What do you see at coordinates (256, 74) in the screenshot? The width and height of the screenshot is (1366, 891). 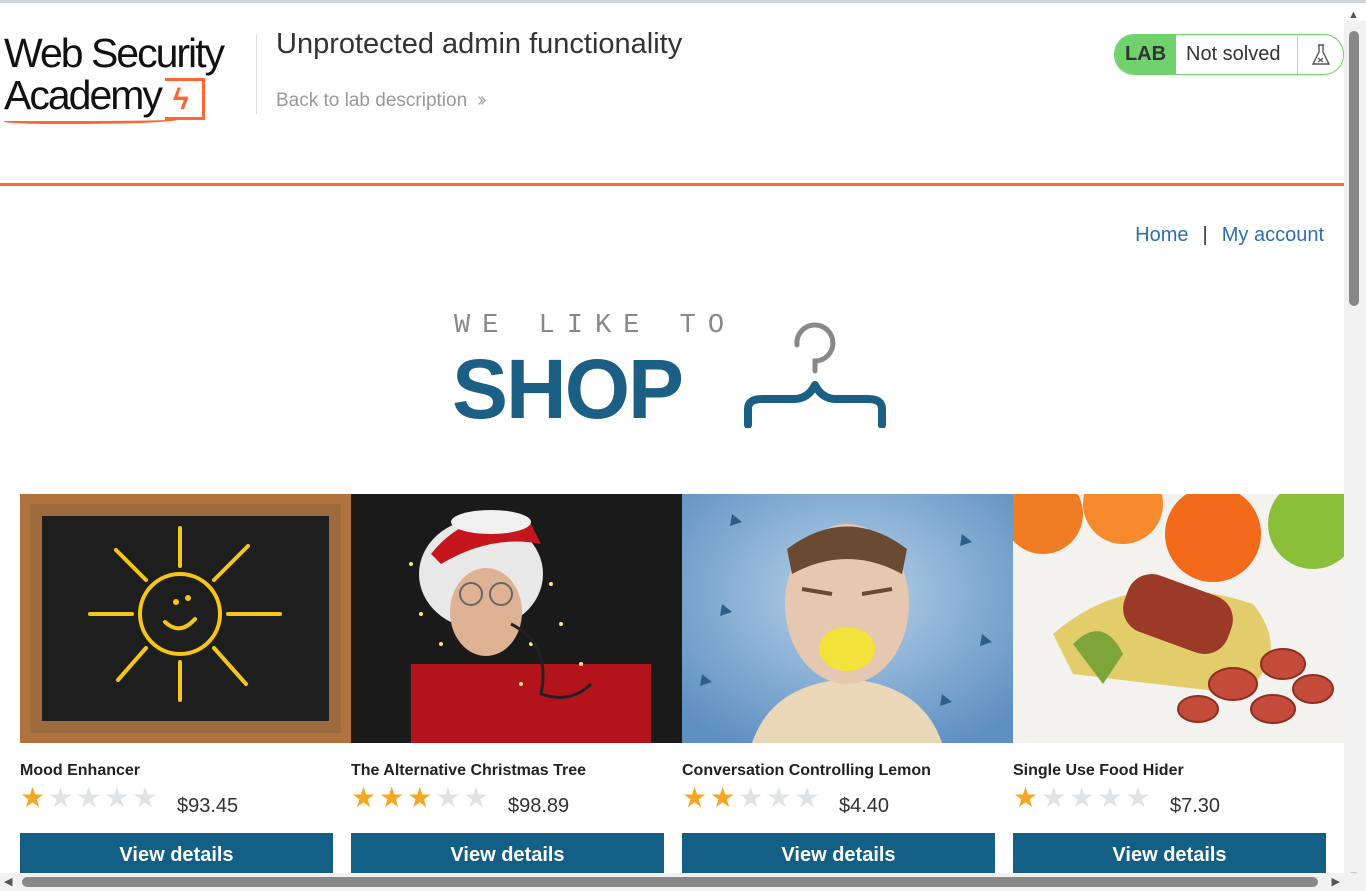 I see `header-divider` at bounding box center [256, 74].